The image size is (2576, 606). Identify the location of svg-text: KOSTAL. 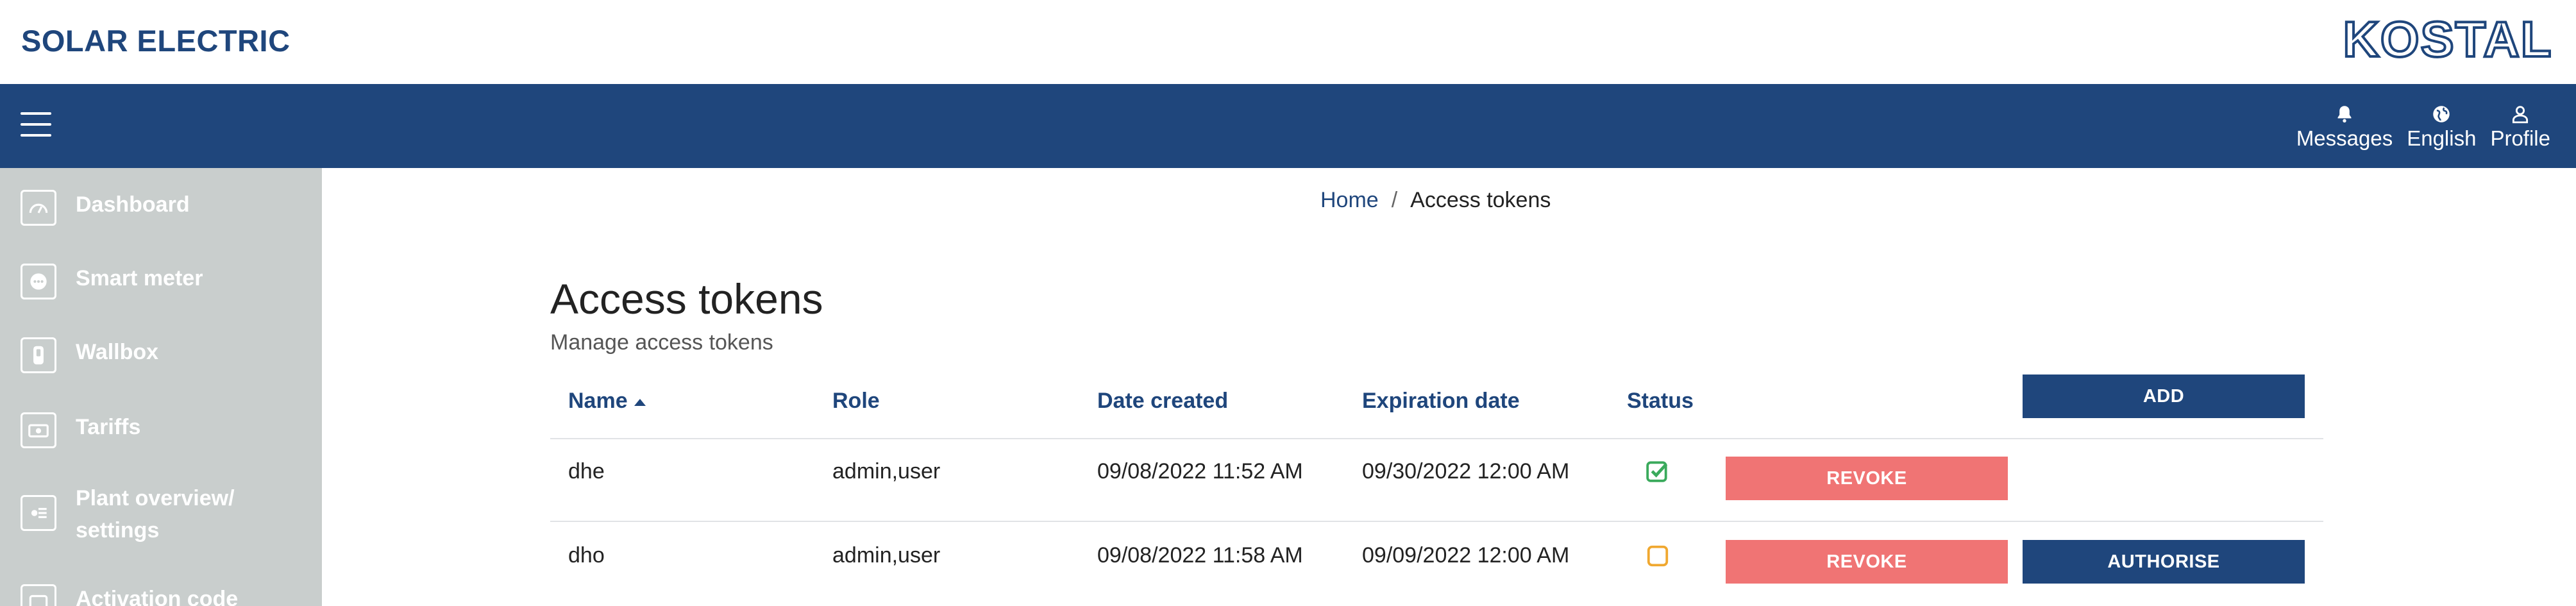
(2448, 40).